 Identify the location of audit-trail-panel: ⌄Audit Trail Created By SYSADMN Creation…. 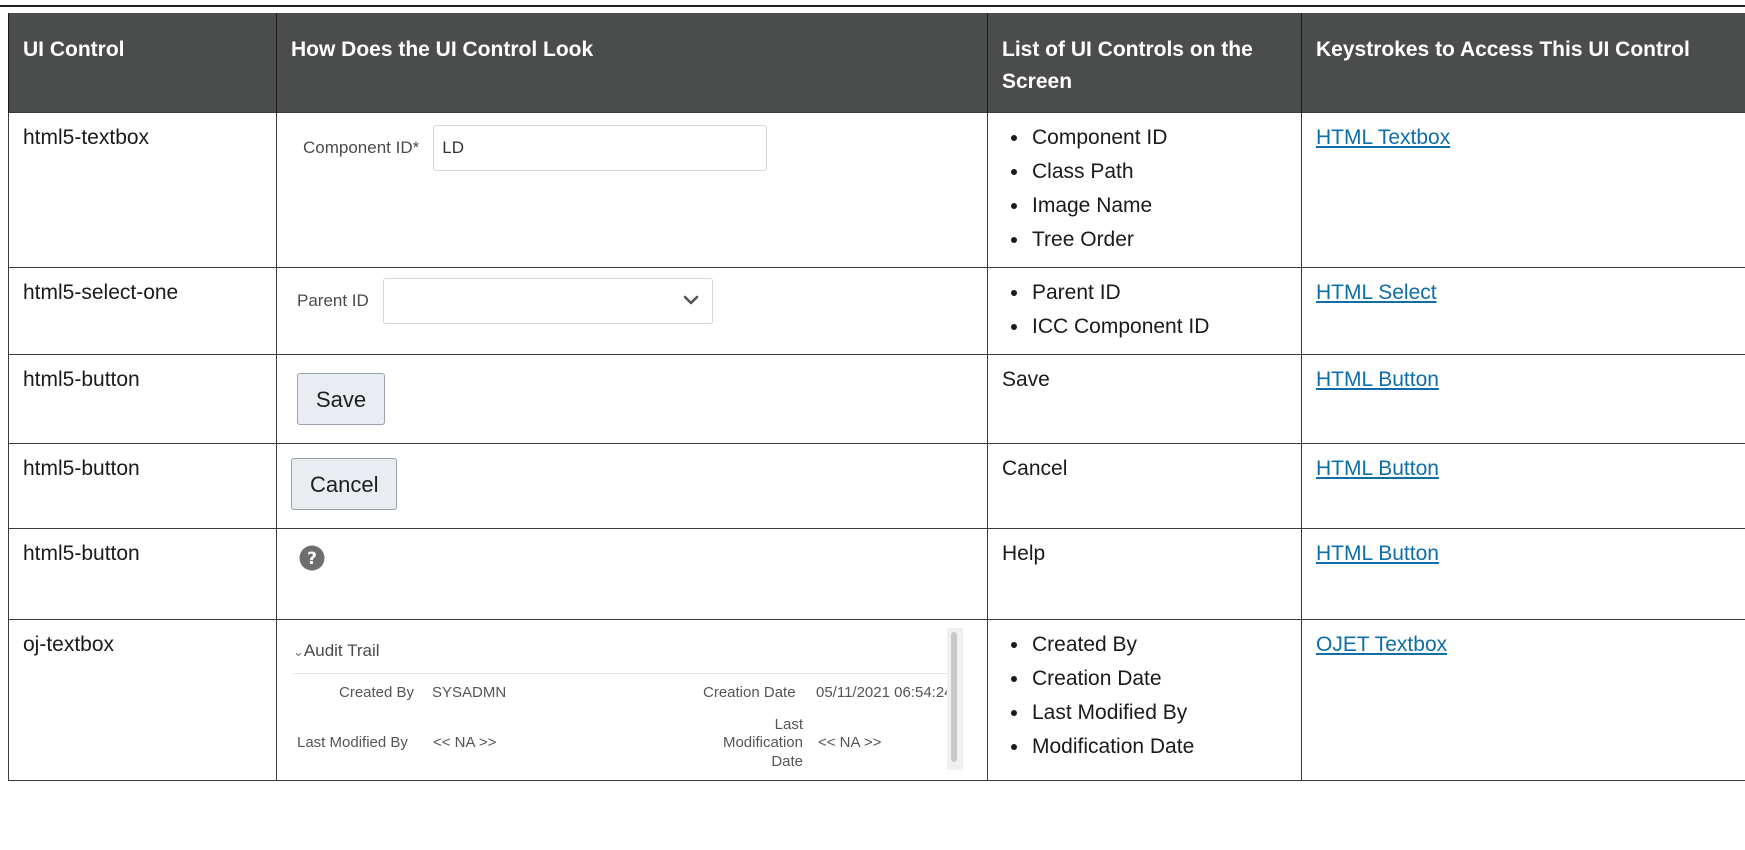
(627, 699).